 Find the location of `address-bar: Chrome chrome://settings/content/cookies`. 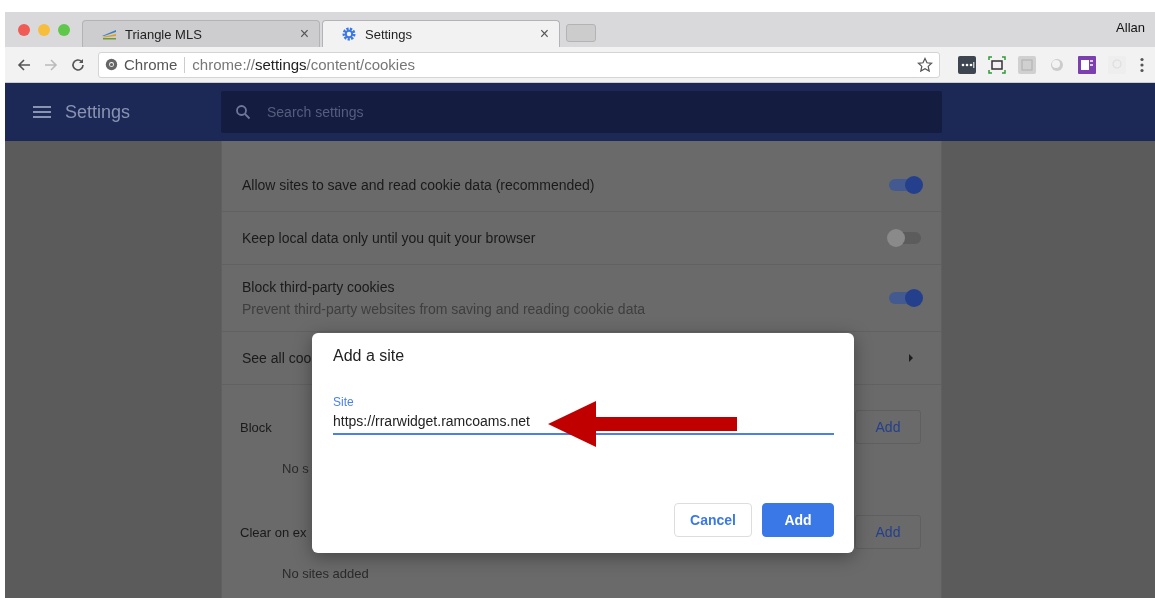

address-bar: Chrome chrome://settings/content/cookies is located at coordinates (519, 64).